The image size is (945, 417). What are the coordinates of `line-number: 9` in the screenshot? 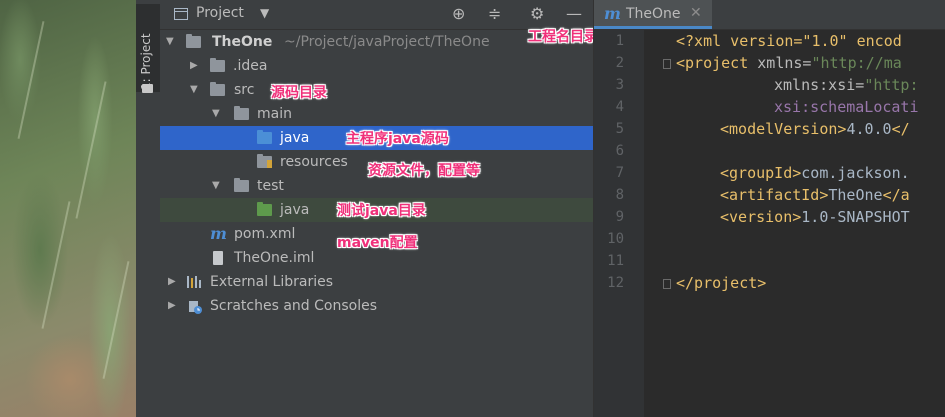 It's located at (619, 217).